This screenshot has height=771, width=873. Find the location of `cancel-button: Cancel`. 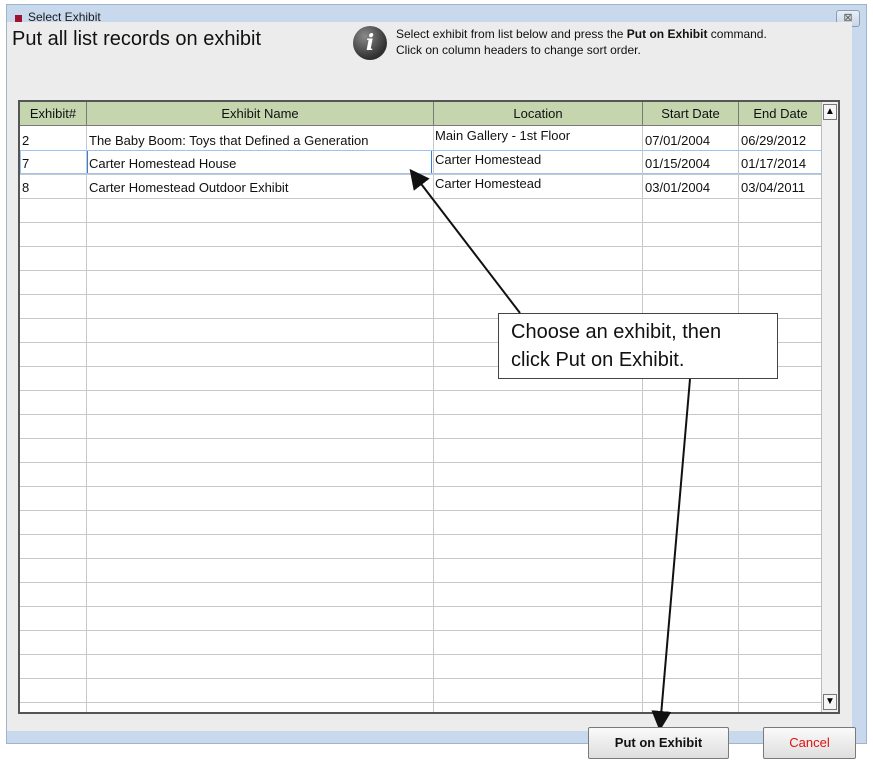

cancel-button: Cancel is located at coordinates (809, 743).